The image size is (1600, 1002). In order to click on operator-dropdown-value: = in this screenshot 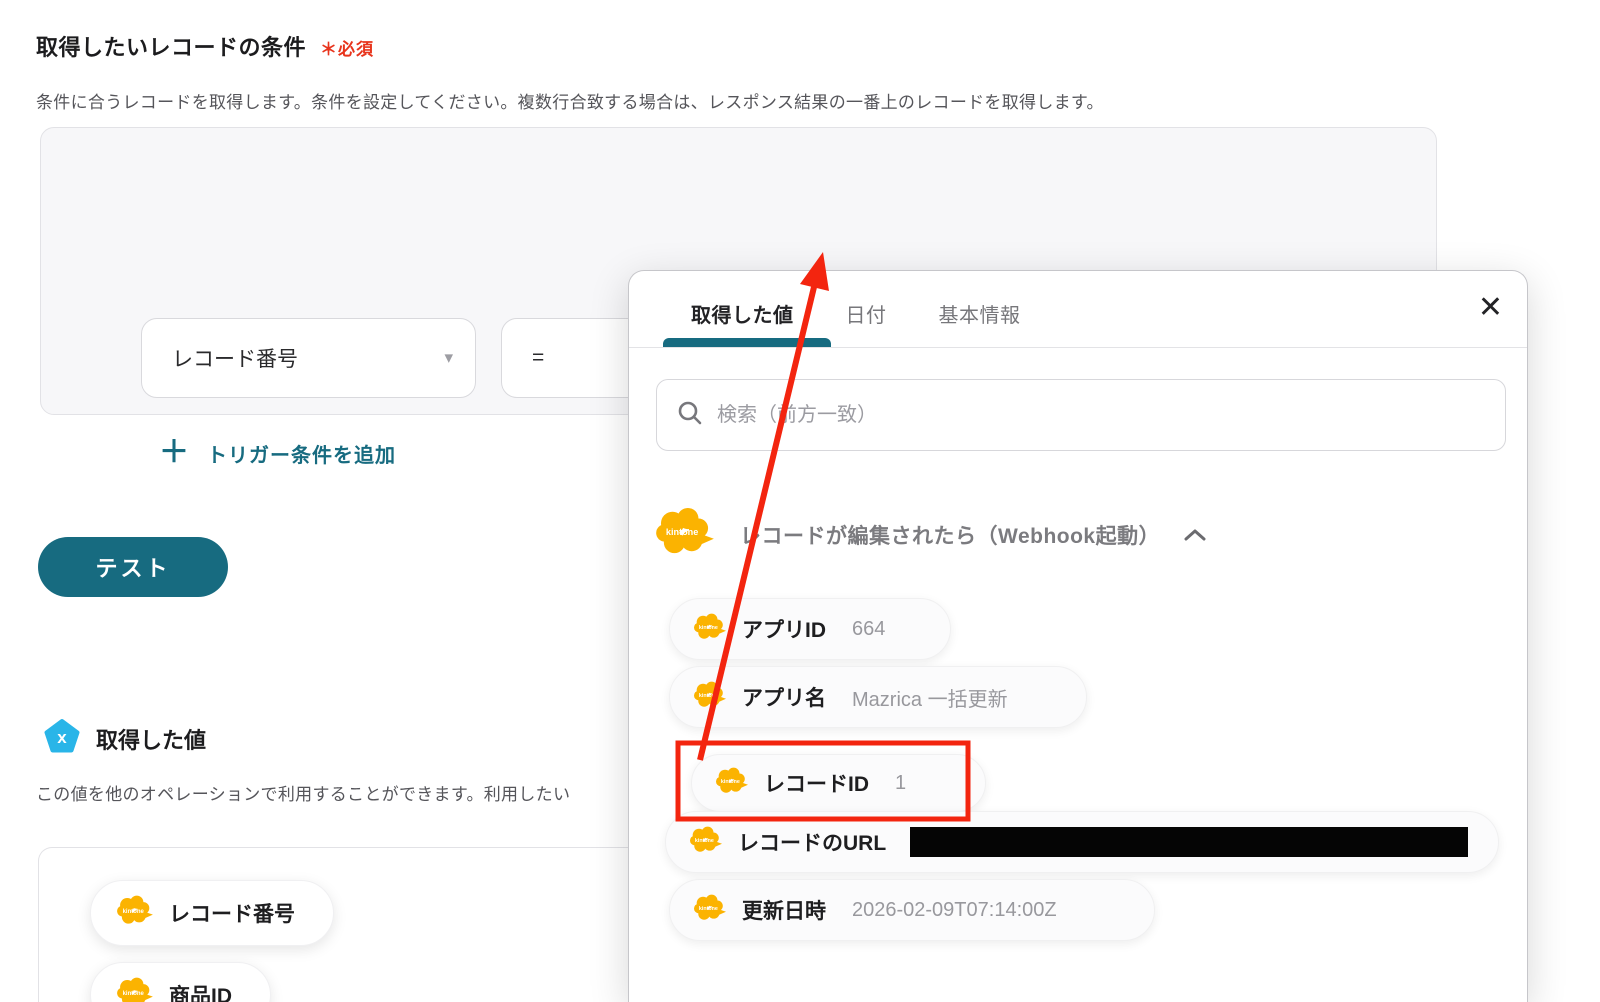, I will do `click(538, 357)`.